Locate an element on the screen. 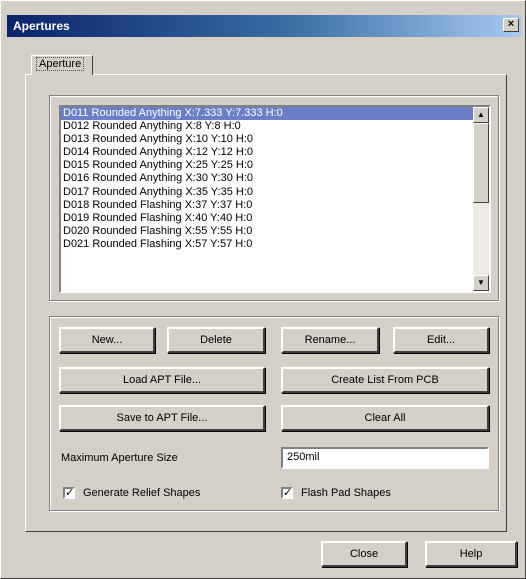 The width and height of the screenshot is (526, 579). max-size-label: Maximum Aperture Size is located at coordinates (119, 458).